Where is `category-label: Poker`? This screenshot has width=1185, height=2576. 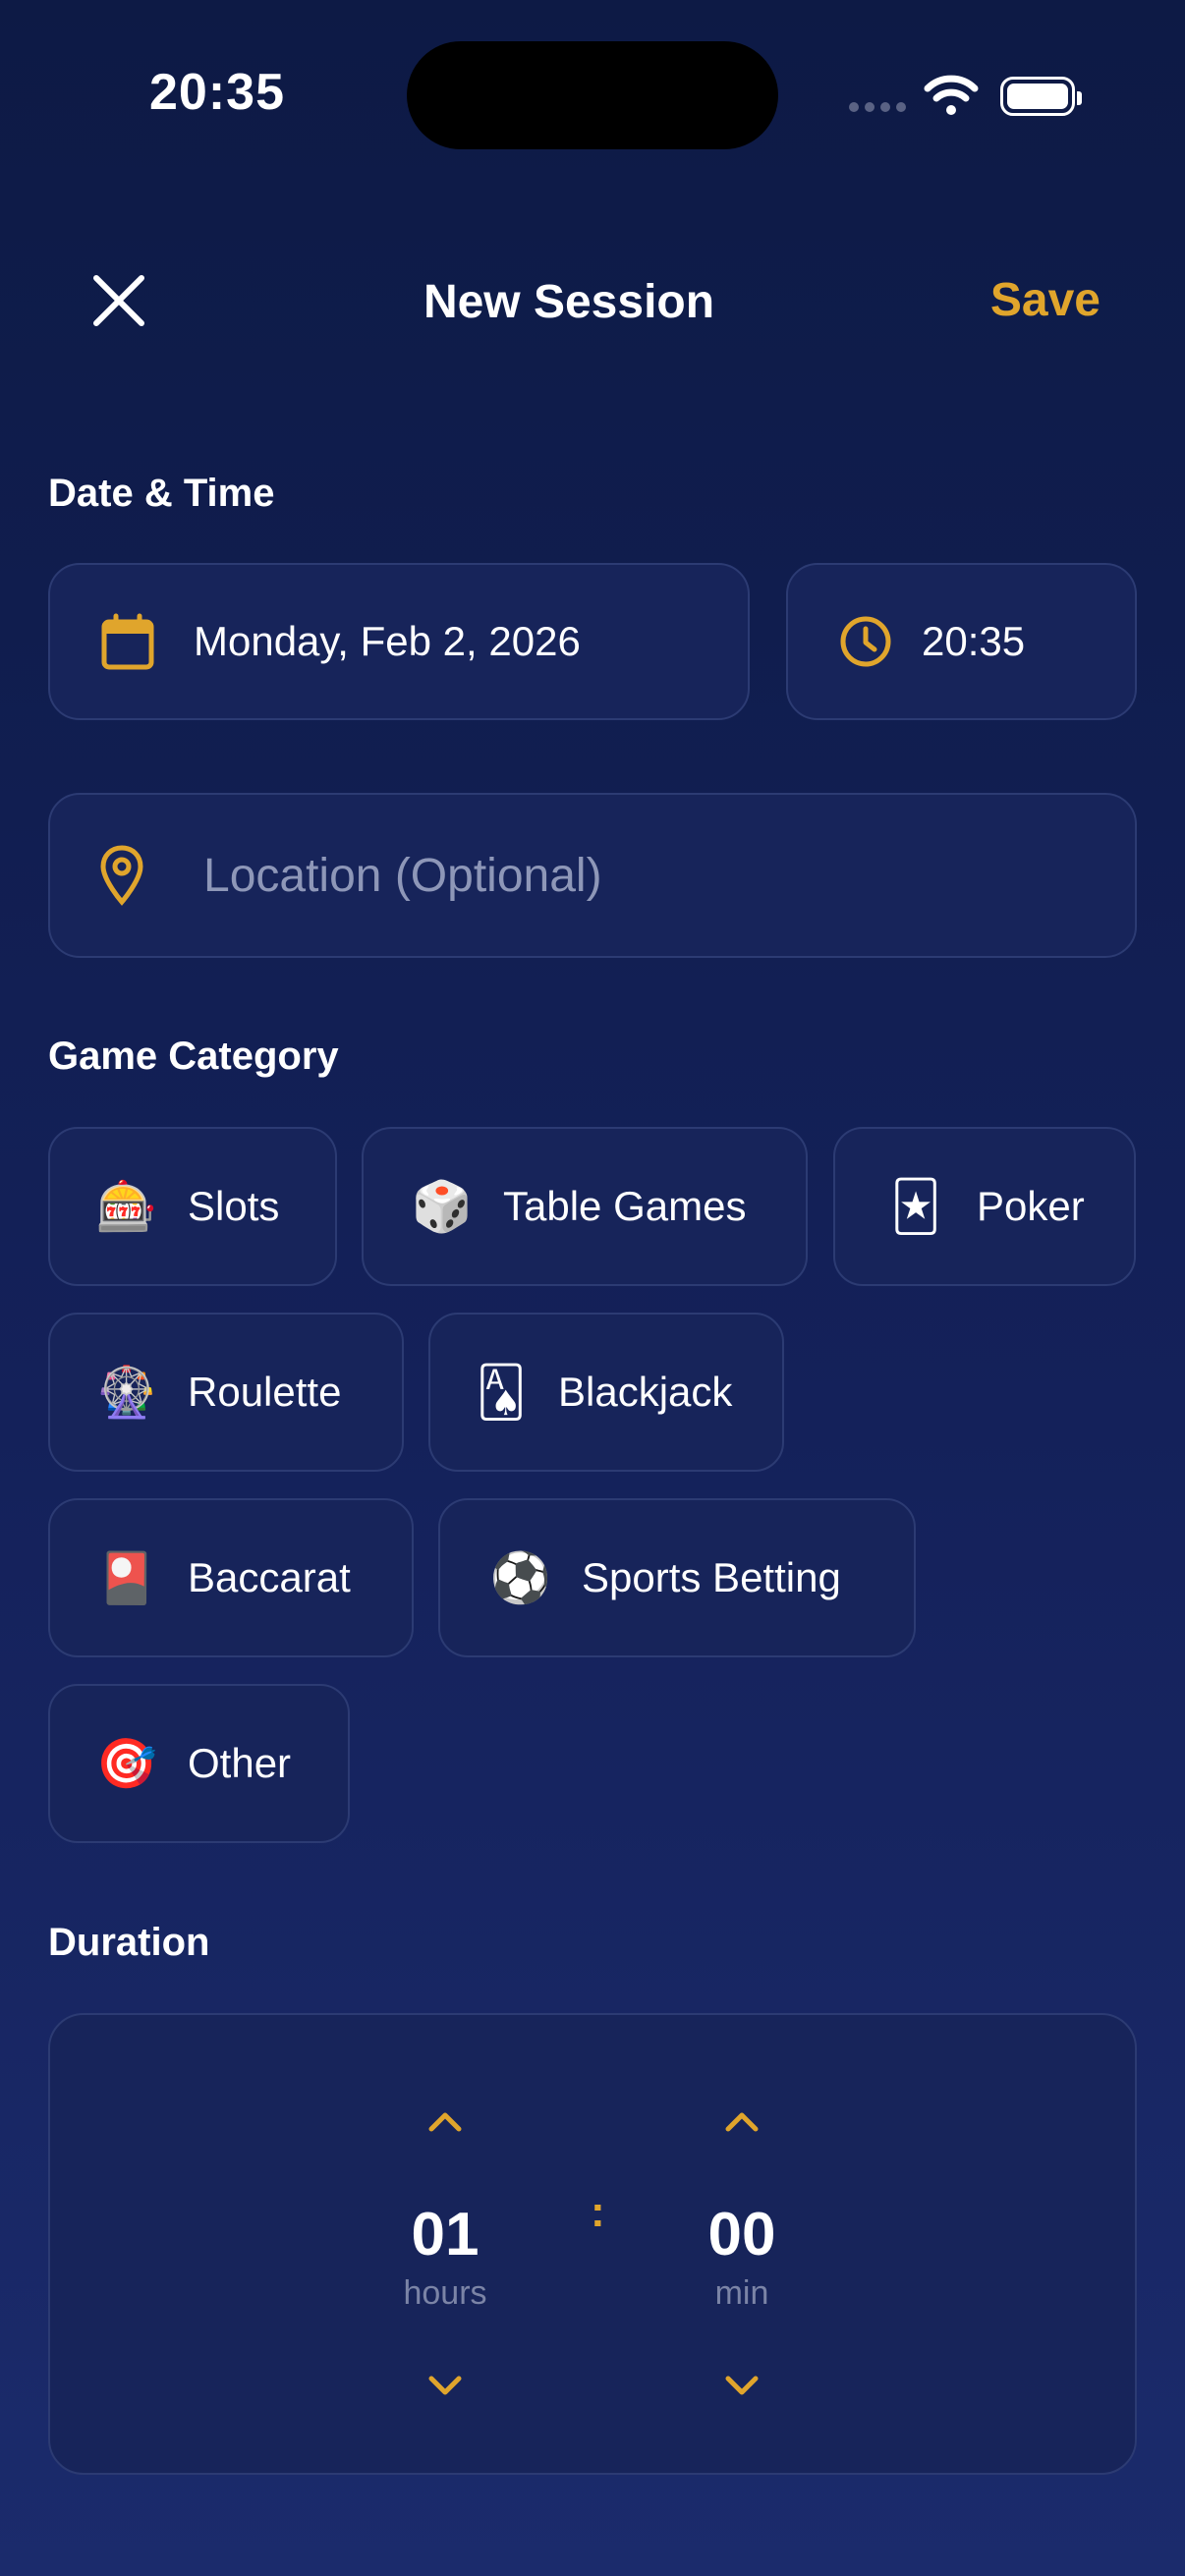 category-label: Poker is located at coordinates (1031, 1206).